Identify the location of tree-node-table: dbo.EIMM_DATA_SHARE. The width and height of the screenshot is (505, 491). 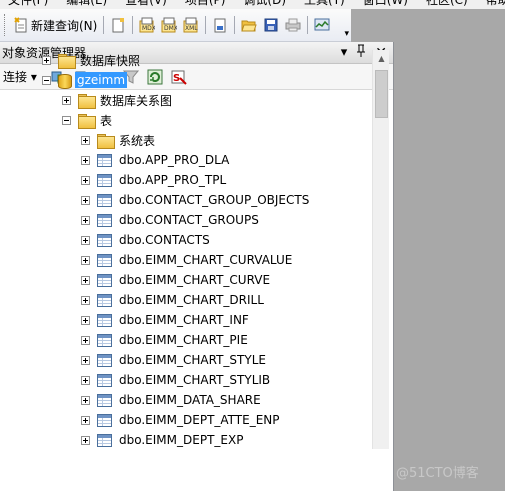
(171, 400).